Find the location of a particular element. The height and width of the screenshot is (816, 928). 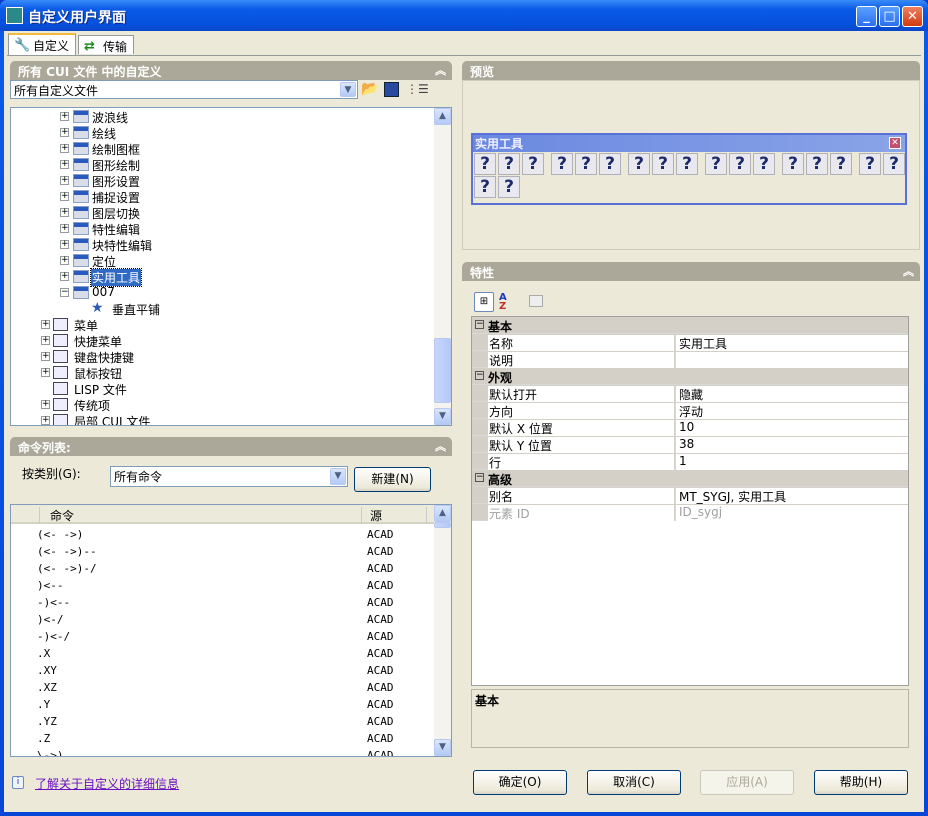

table-row: .X ACAD is located at coordinates (221, 653).